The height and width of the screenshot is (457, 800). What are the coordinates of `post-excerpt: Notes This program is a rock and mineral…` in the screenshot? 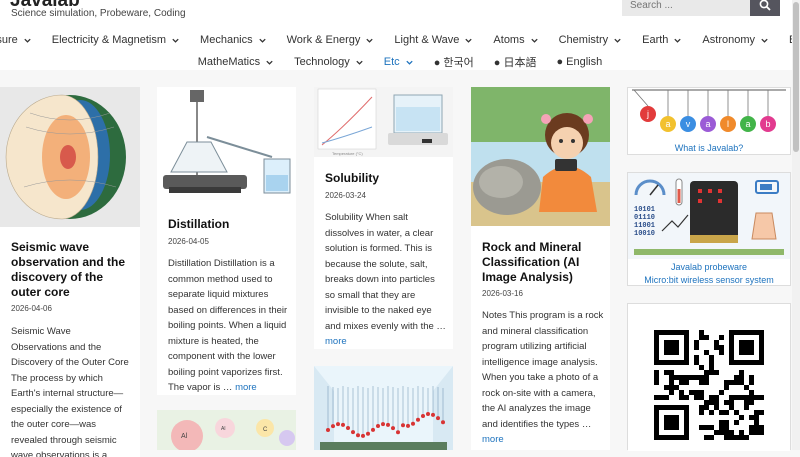 It's located at (543, 377).